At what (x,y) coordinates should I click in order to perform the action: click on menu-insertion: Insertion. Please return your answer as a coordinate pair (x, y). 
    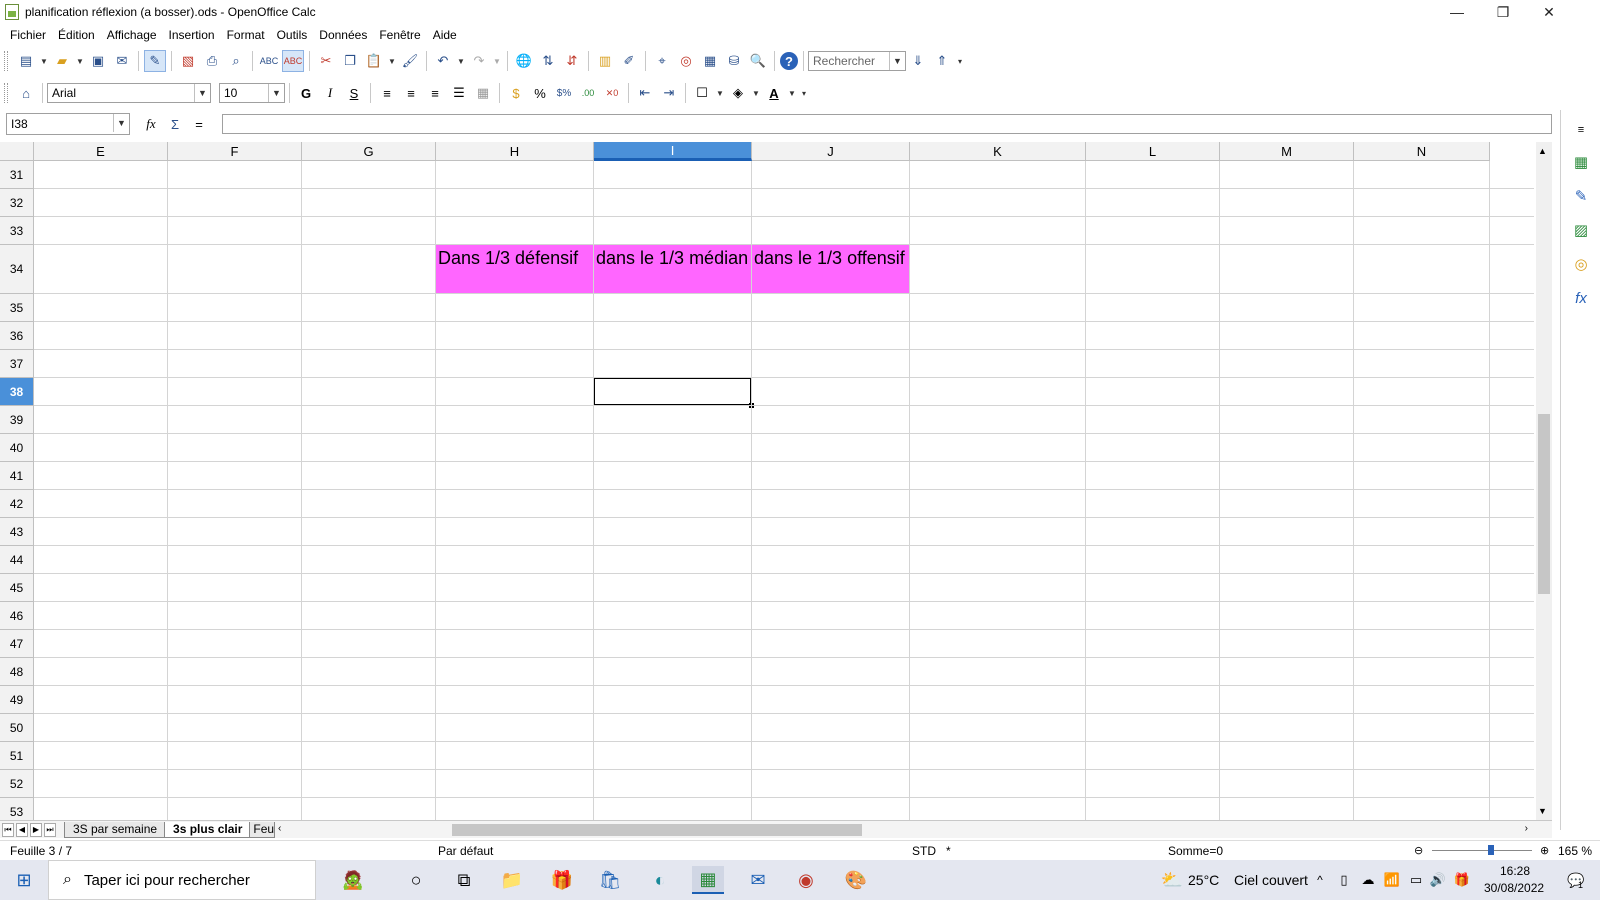
    Looking at the image, I should click on (192, 35).